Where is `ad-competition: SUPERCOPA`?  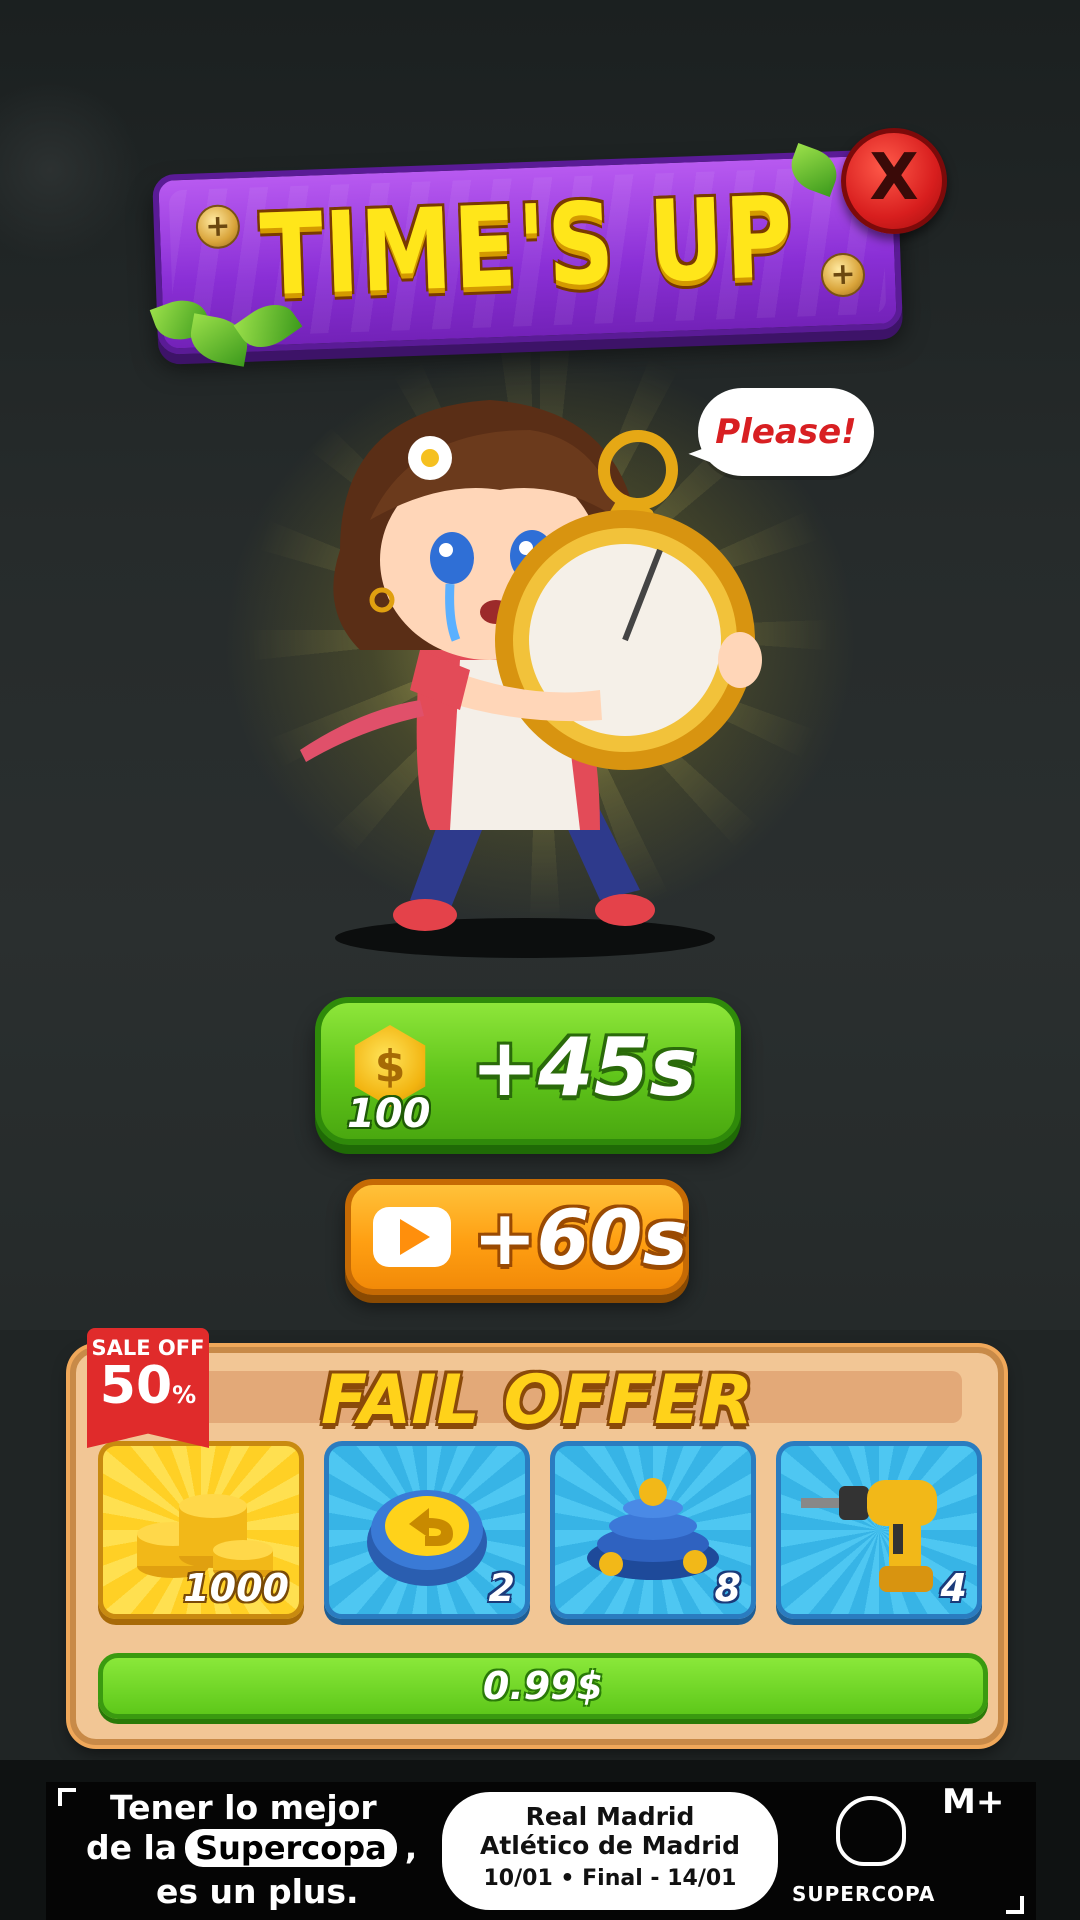 ad-competition: SUPERCOPA is located at coordinates (864, 1894).